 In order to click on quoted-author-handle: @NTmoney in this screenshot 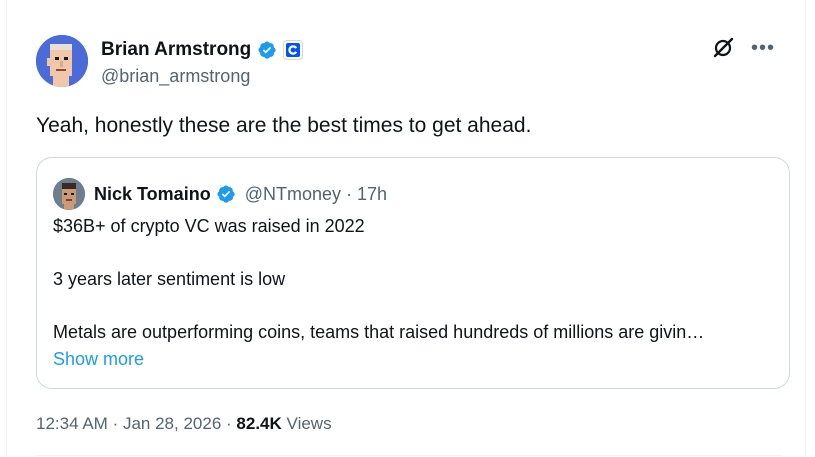, I will do `click(293, 194)`.